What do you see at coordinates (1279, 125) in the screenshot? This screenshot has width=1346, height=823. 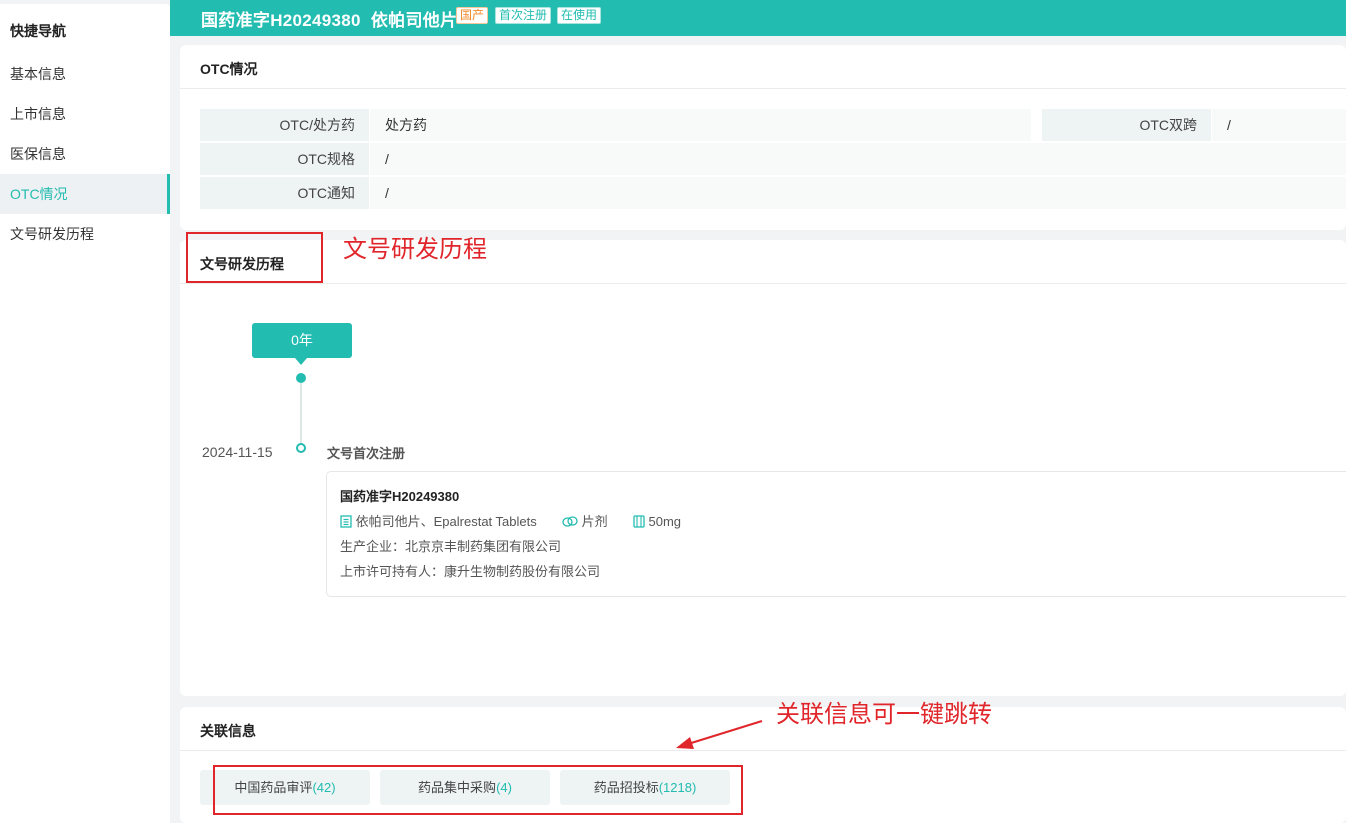 I see `otc-dual-value: /` at bounding box center [1279, 125].